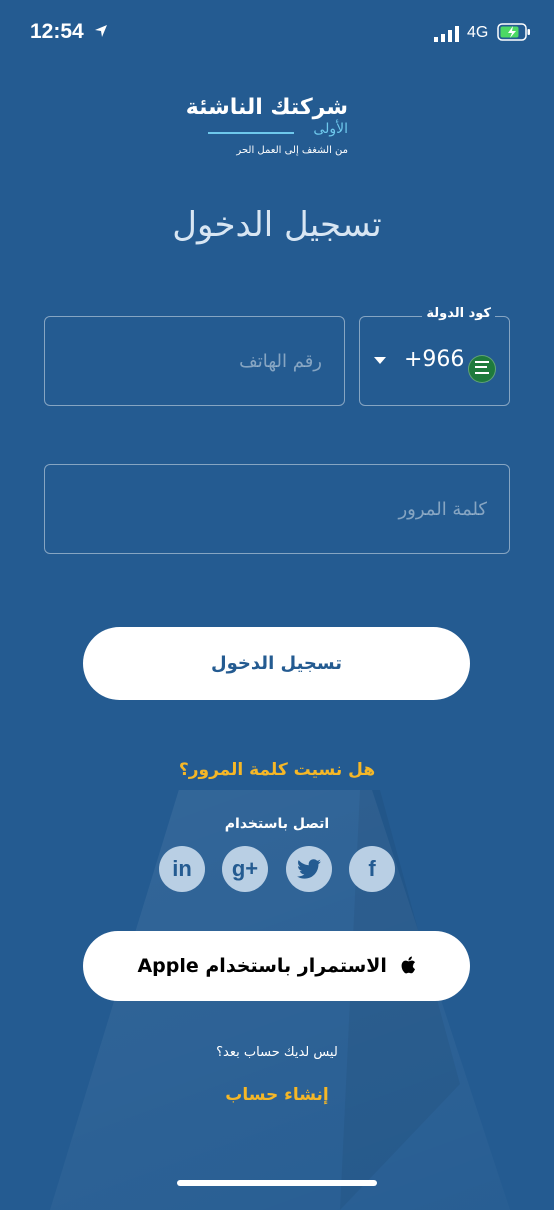  I want to click on google-plus-icon: g+, so click(245, 868).